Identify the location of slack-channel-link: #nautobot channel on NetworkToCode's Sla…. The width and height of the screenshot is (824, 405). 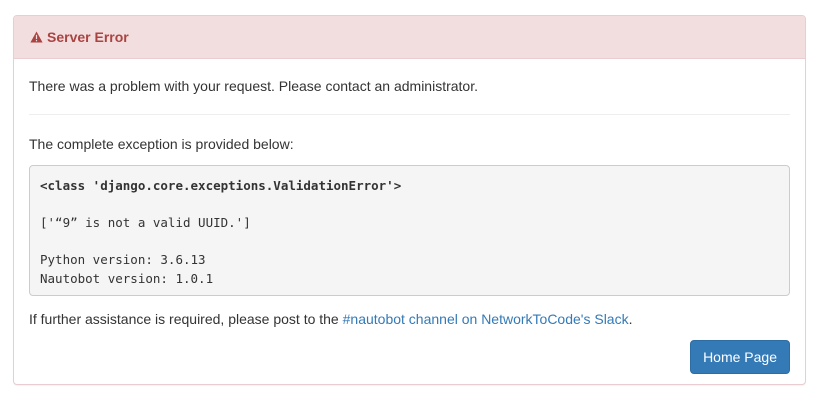
(486, 319).